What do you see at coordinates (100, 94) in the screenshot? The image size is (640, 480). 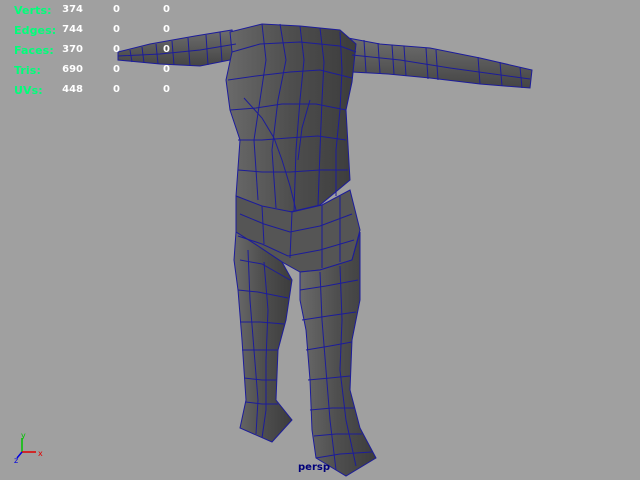 I see `hud-row-uvs: UVs: 448 0 0` at bounding box center [100, 94].